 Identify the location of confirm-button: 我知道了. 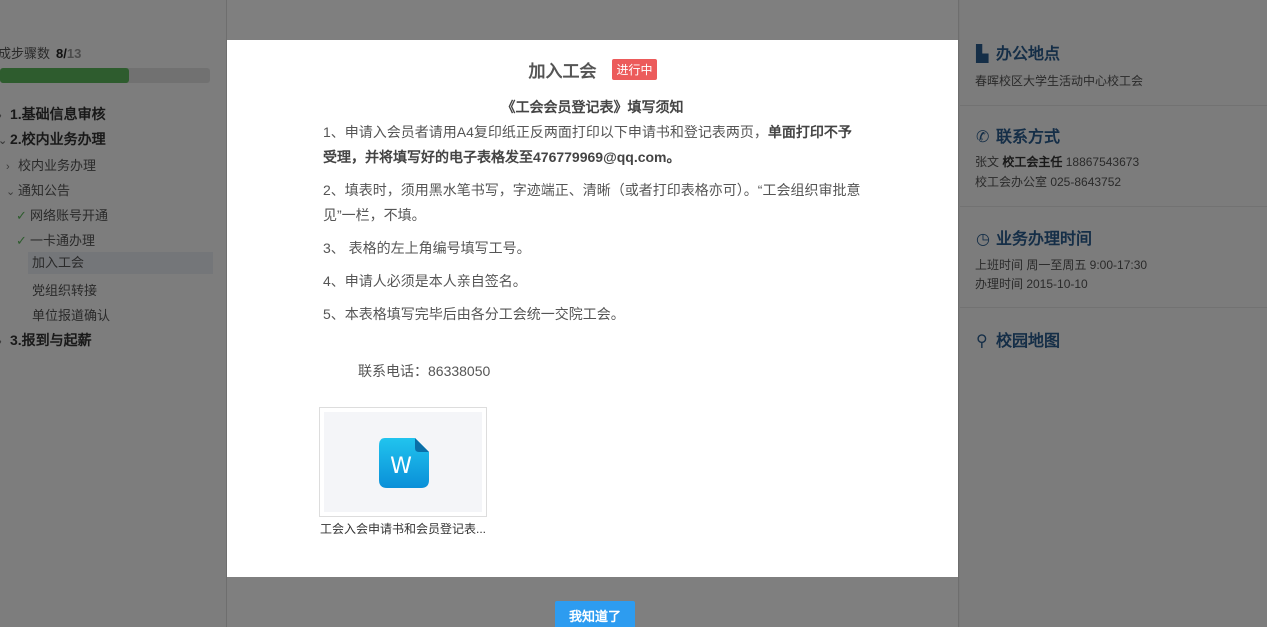
(595, 614).